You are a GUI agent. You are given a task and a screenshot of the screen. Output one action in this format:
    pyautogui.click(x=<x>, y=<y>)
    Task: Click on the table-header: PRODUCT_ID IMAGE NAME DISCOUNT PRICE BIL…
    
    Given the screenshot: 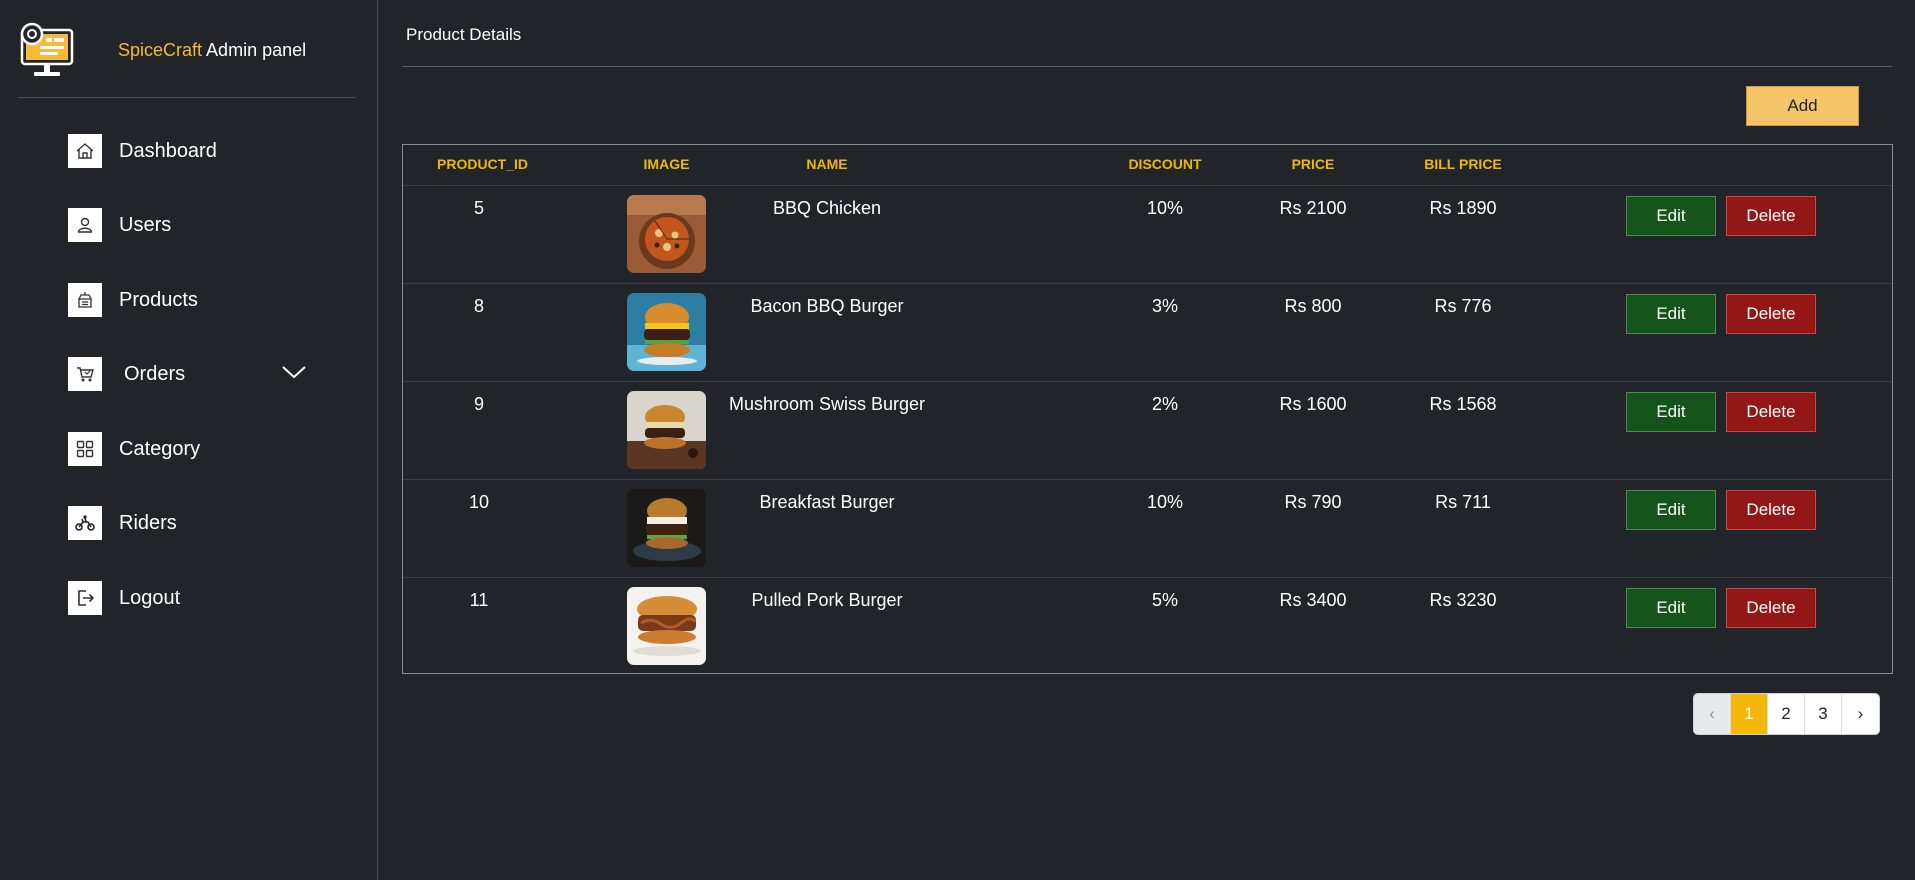 What is the action you would take?
    pyautogui.click(x=1147, y=165)
    